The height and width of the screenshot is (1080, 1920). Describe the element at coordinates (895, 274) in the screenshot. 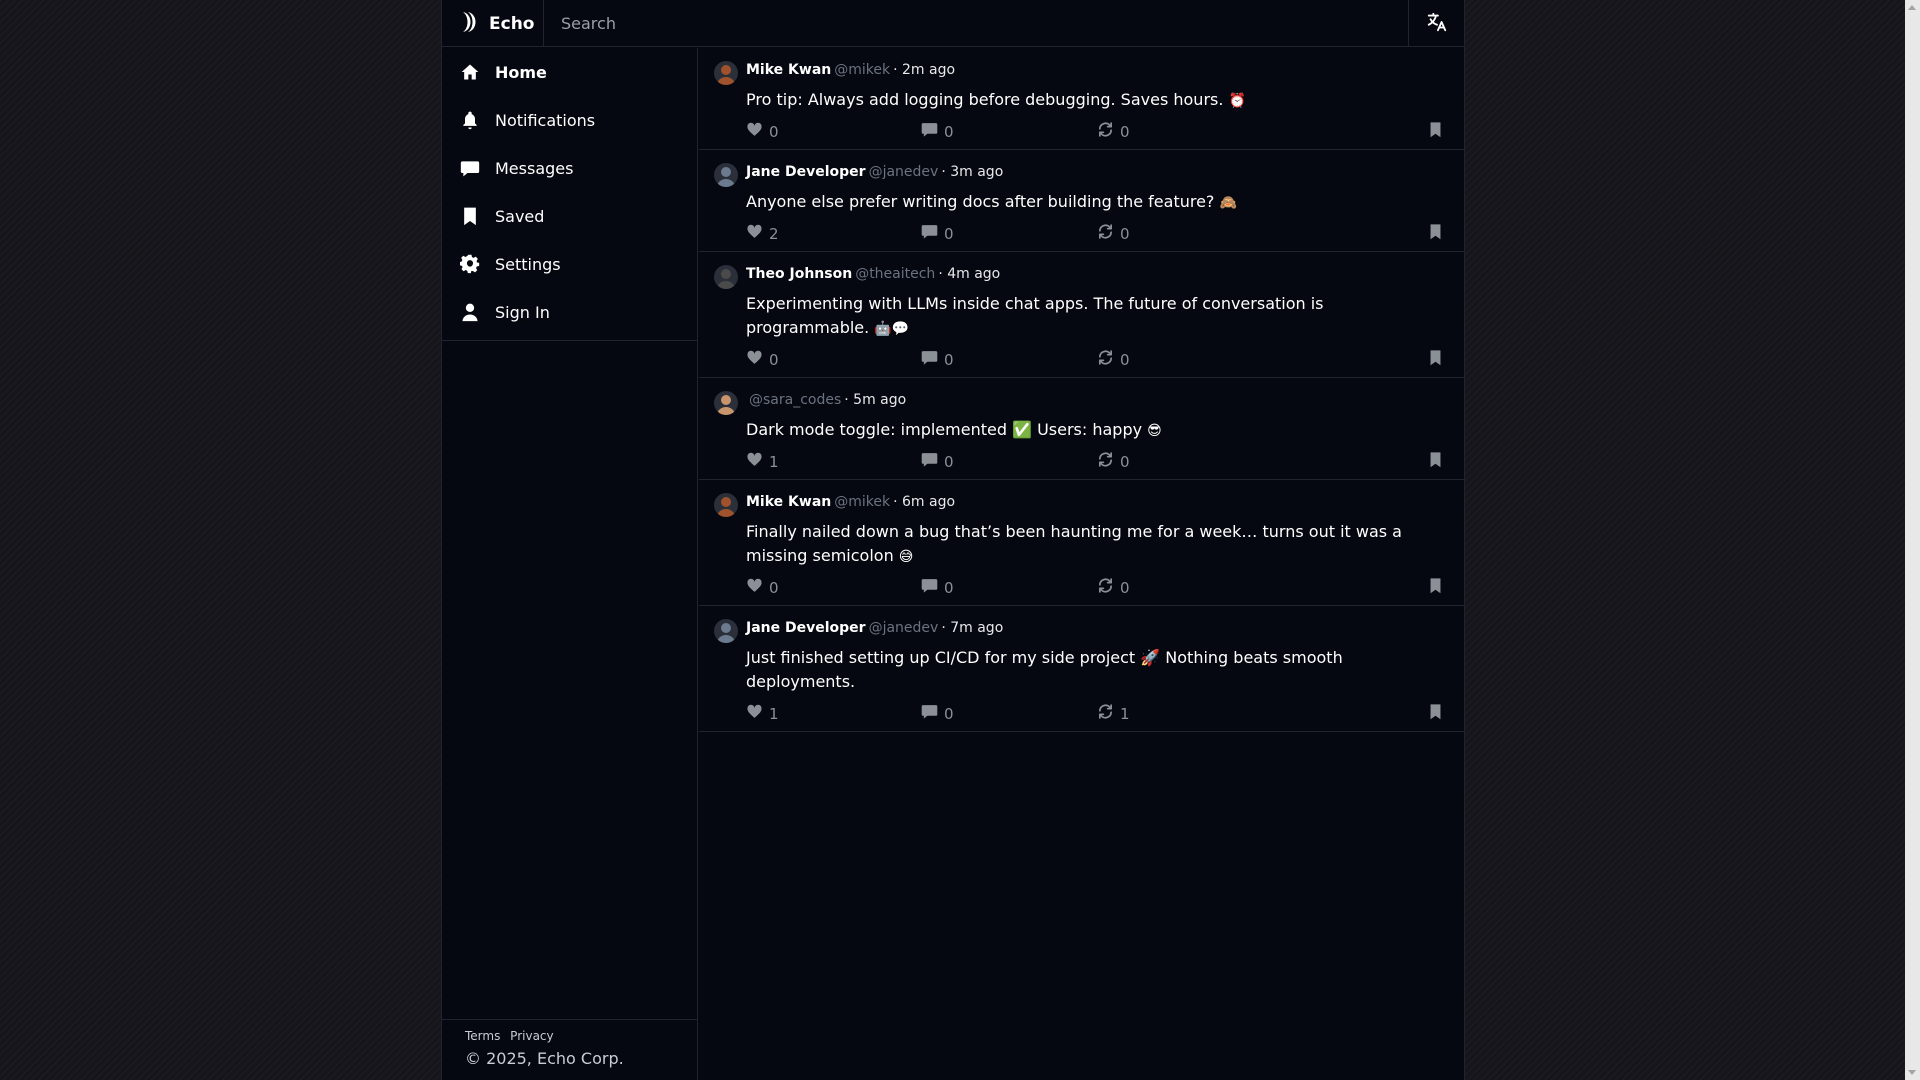

I see `author-handle: @theaitech` at that location.